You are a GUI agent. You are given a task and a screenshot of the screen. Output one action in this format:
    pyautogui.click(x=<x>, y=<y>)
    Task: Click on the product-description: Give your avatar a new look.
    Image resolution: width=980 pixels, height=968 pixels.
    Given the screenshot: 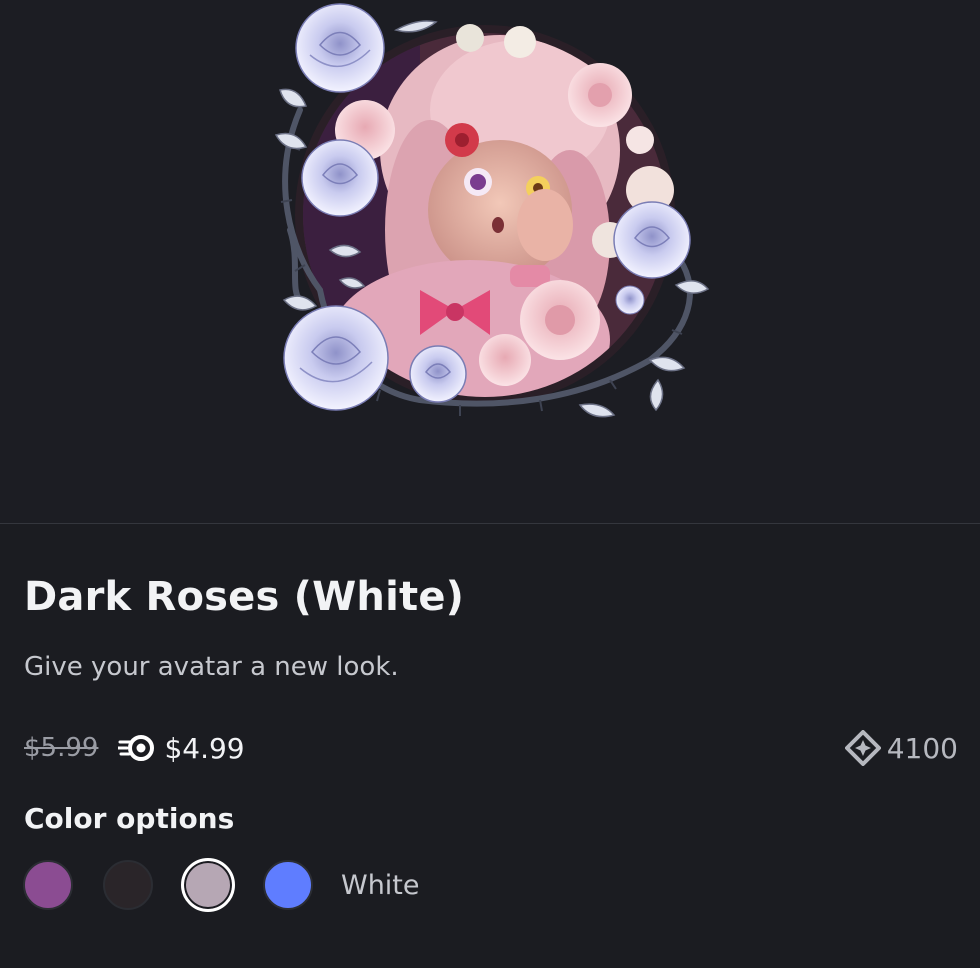 What is the action you would take?
    pyautogui.click(x=211, y=667)
    